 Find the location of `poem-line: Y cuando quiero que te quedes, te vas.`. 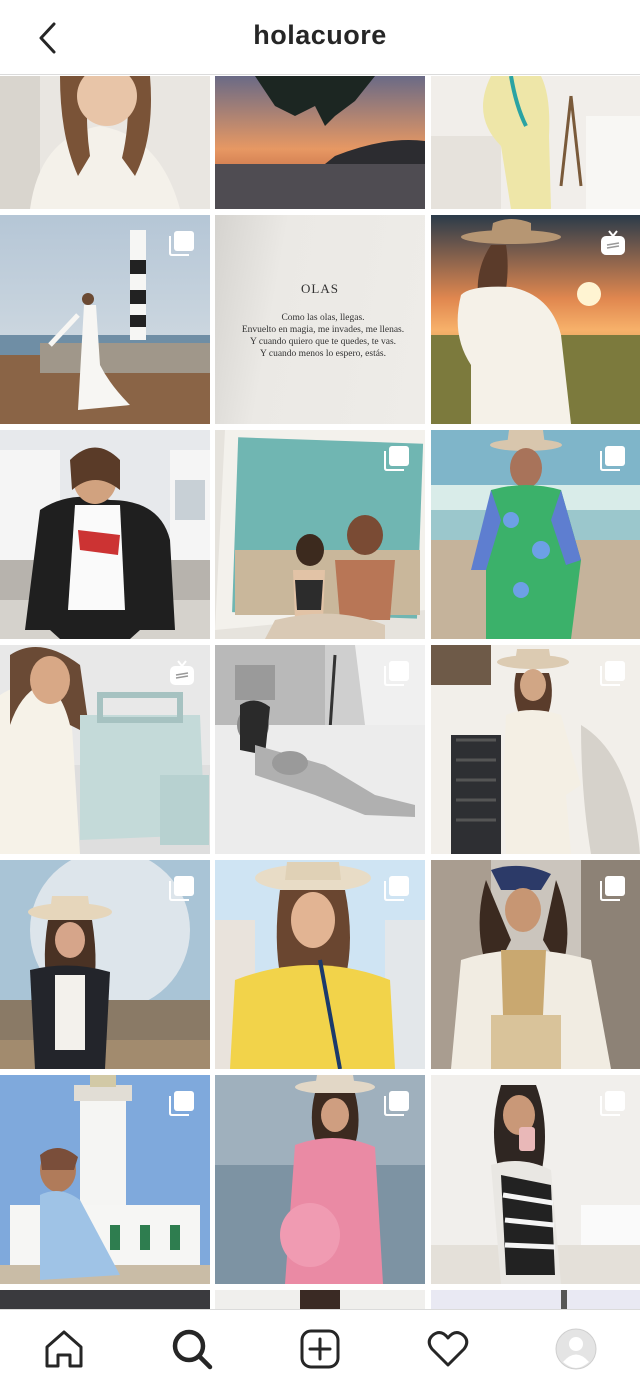

poem-line: Y cuando quiero que te quedes, te vas. is located at coordinates (323, 342).